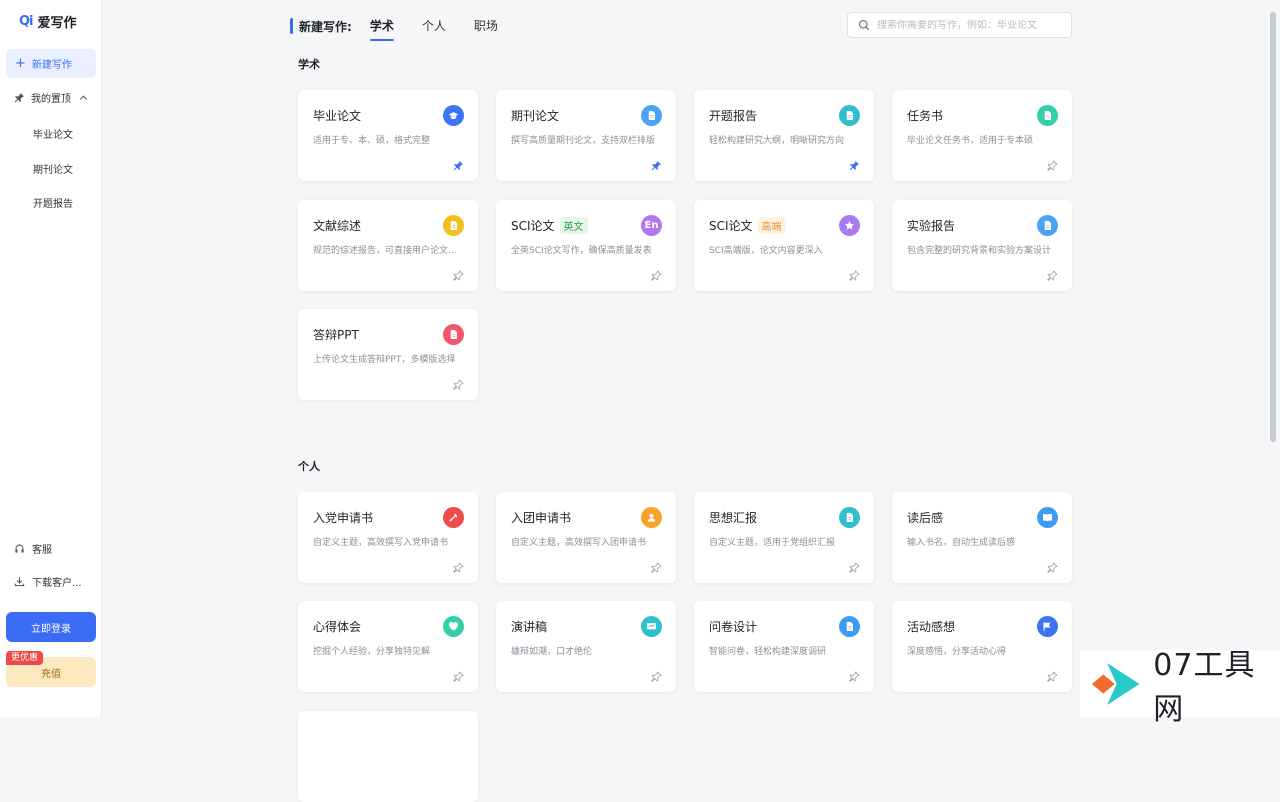  What do you see at coordinates (53, 133) in the screenshot?
I see `sidebar-item-pinned: 毕业论文` at bounding box center [53, 133].